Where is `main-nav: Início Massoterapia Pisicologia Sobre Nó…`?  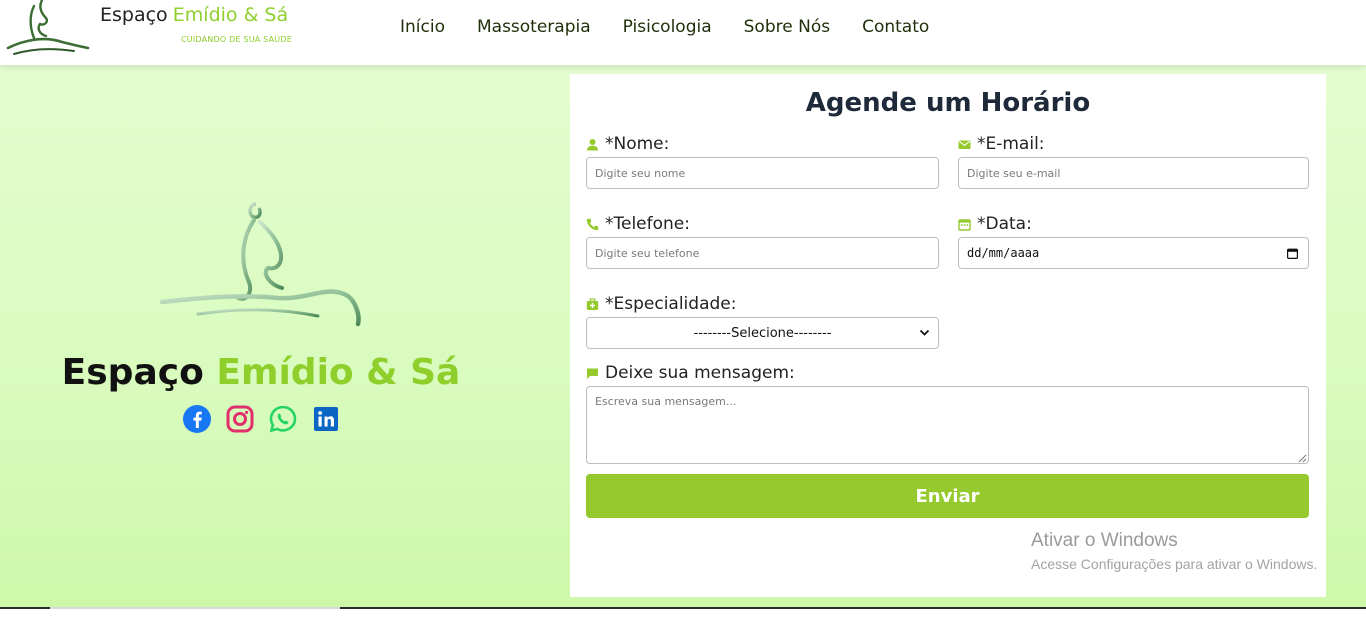 main-nav: Início Massoterapia Pisicologia Sobre Nó… is located at coordinates (664, 27).